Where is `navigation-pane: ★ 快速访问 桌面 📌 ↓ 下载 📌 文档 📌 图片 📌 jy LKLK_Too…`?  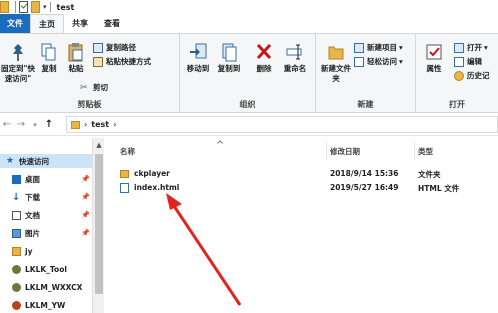
navigation-pane: ★ 快速访问 桌面 📌 ↓ 下载 📌 文档 📌 图片 📌 jy LKLK_Too… is located at coordinates (46, 225).